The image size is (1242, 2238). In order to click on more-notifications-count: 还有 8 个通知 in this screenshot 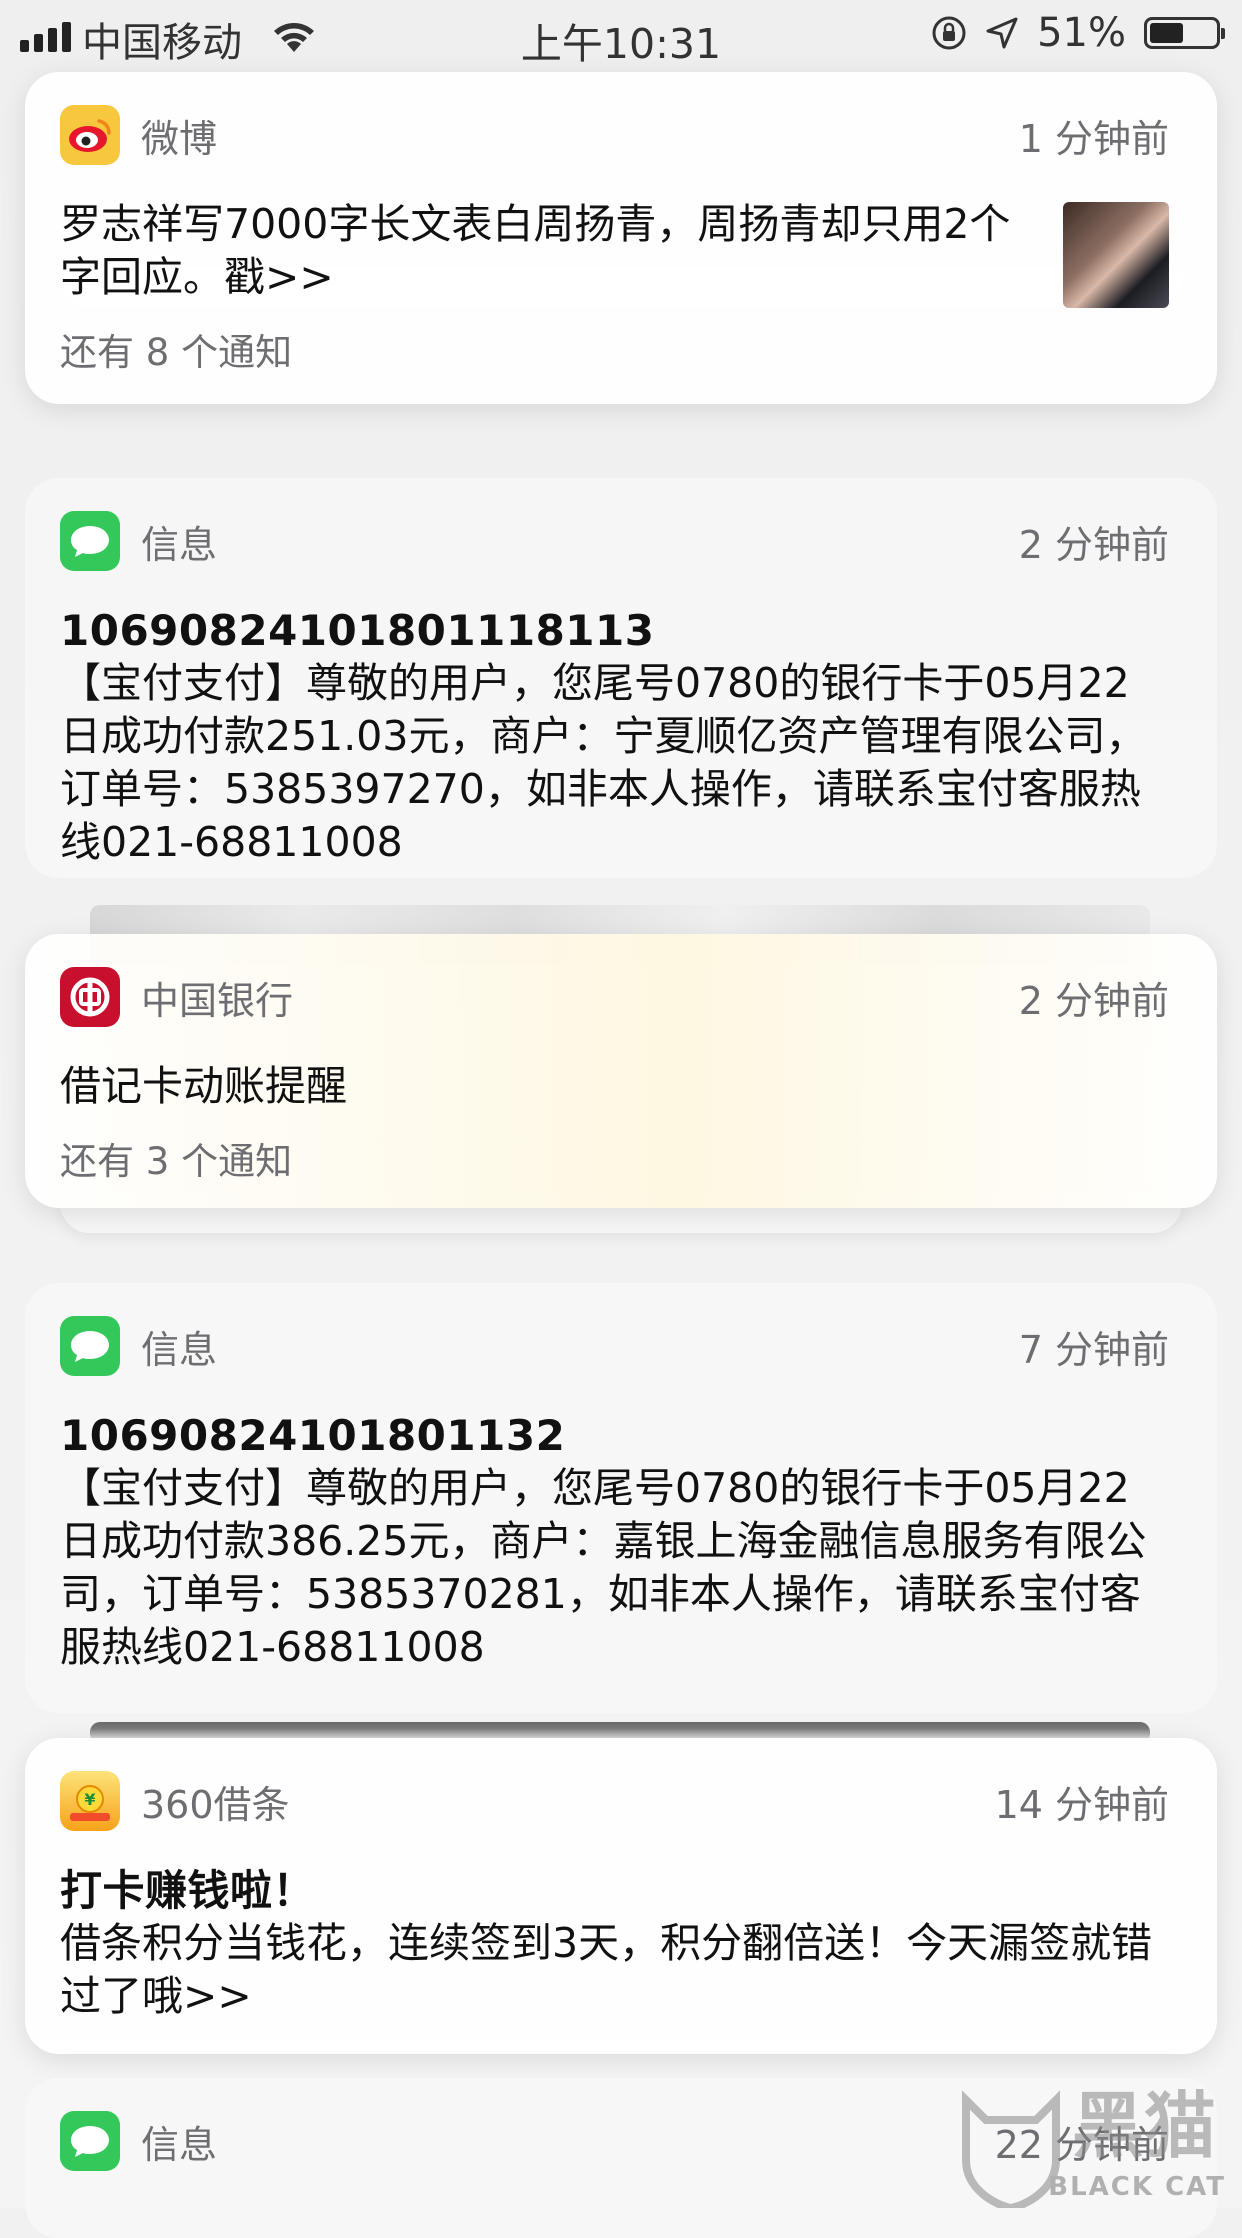, I will do `click(176, 352)`.